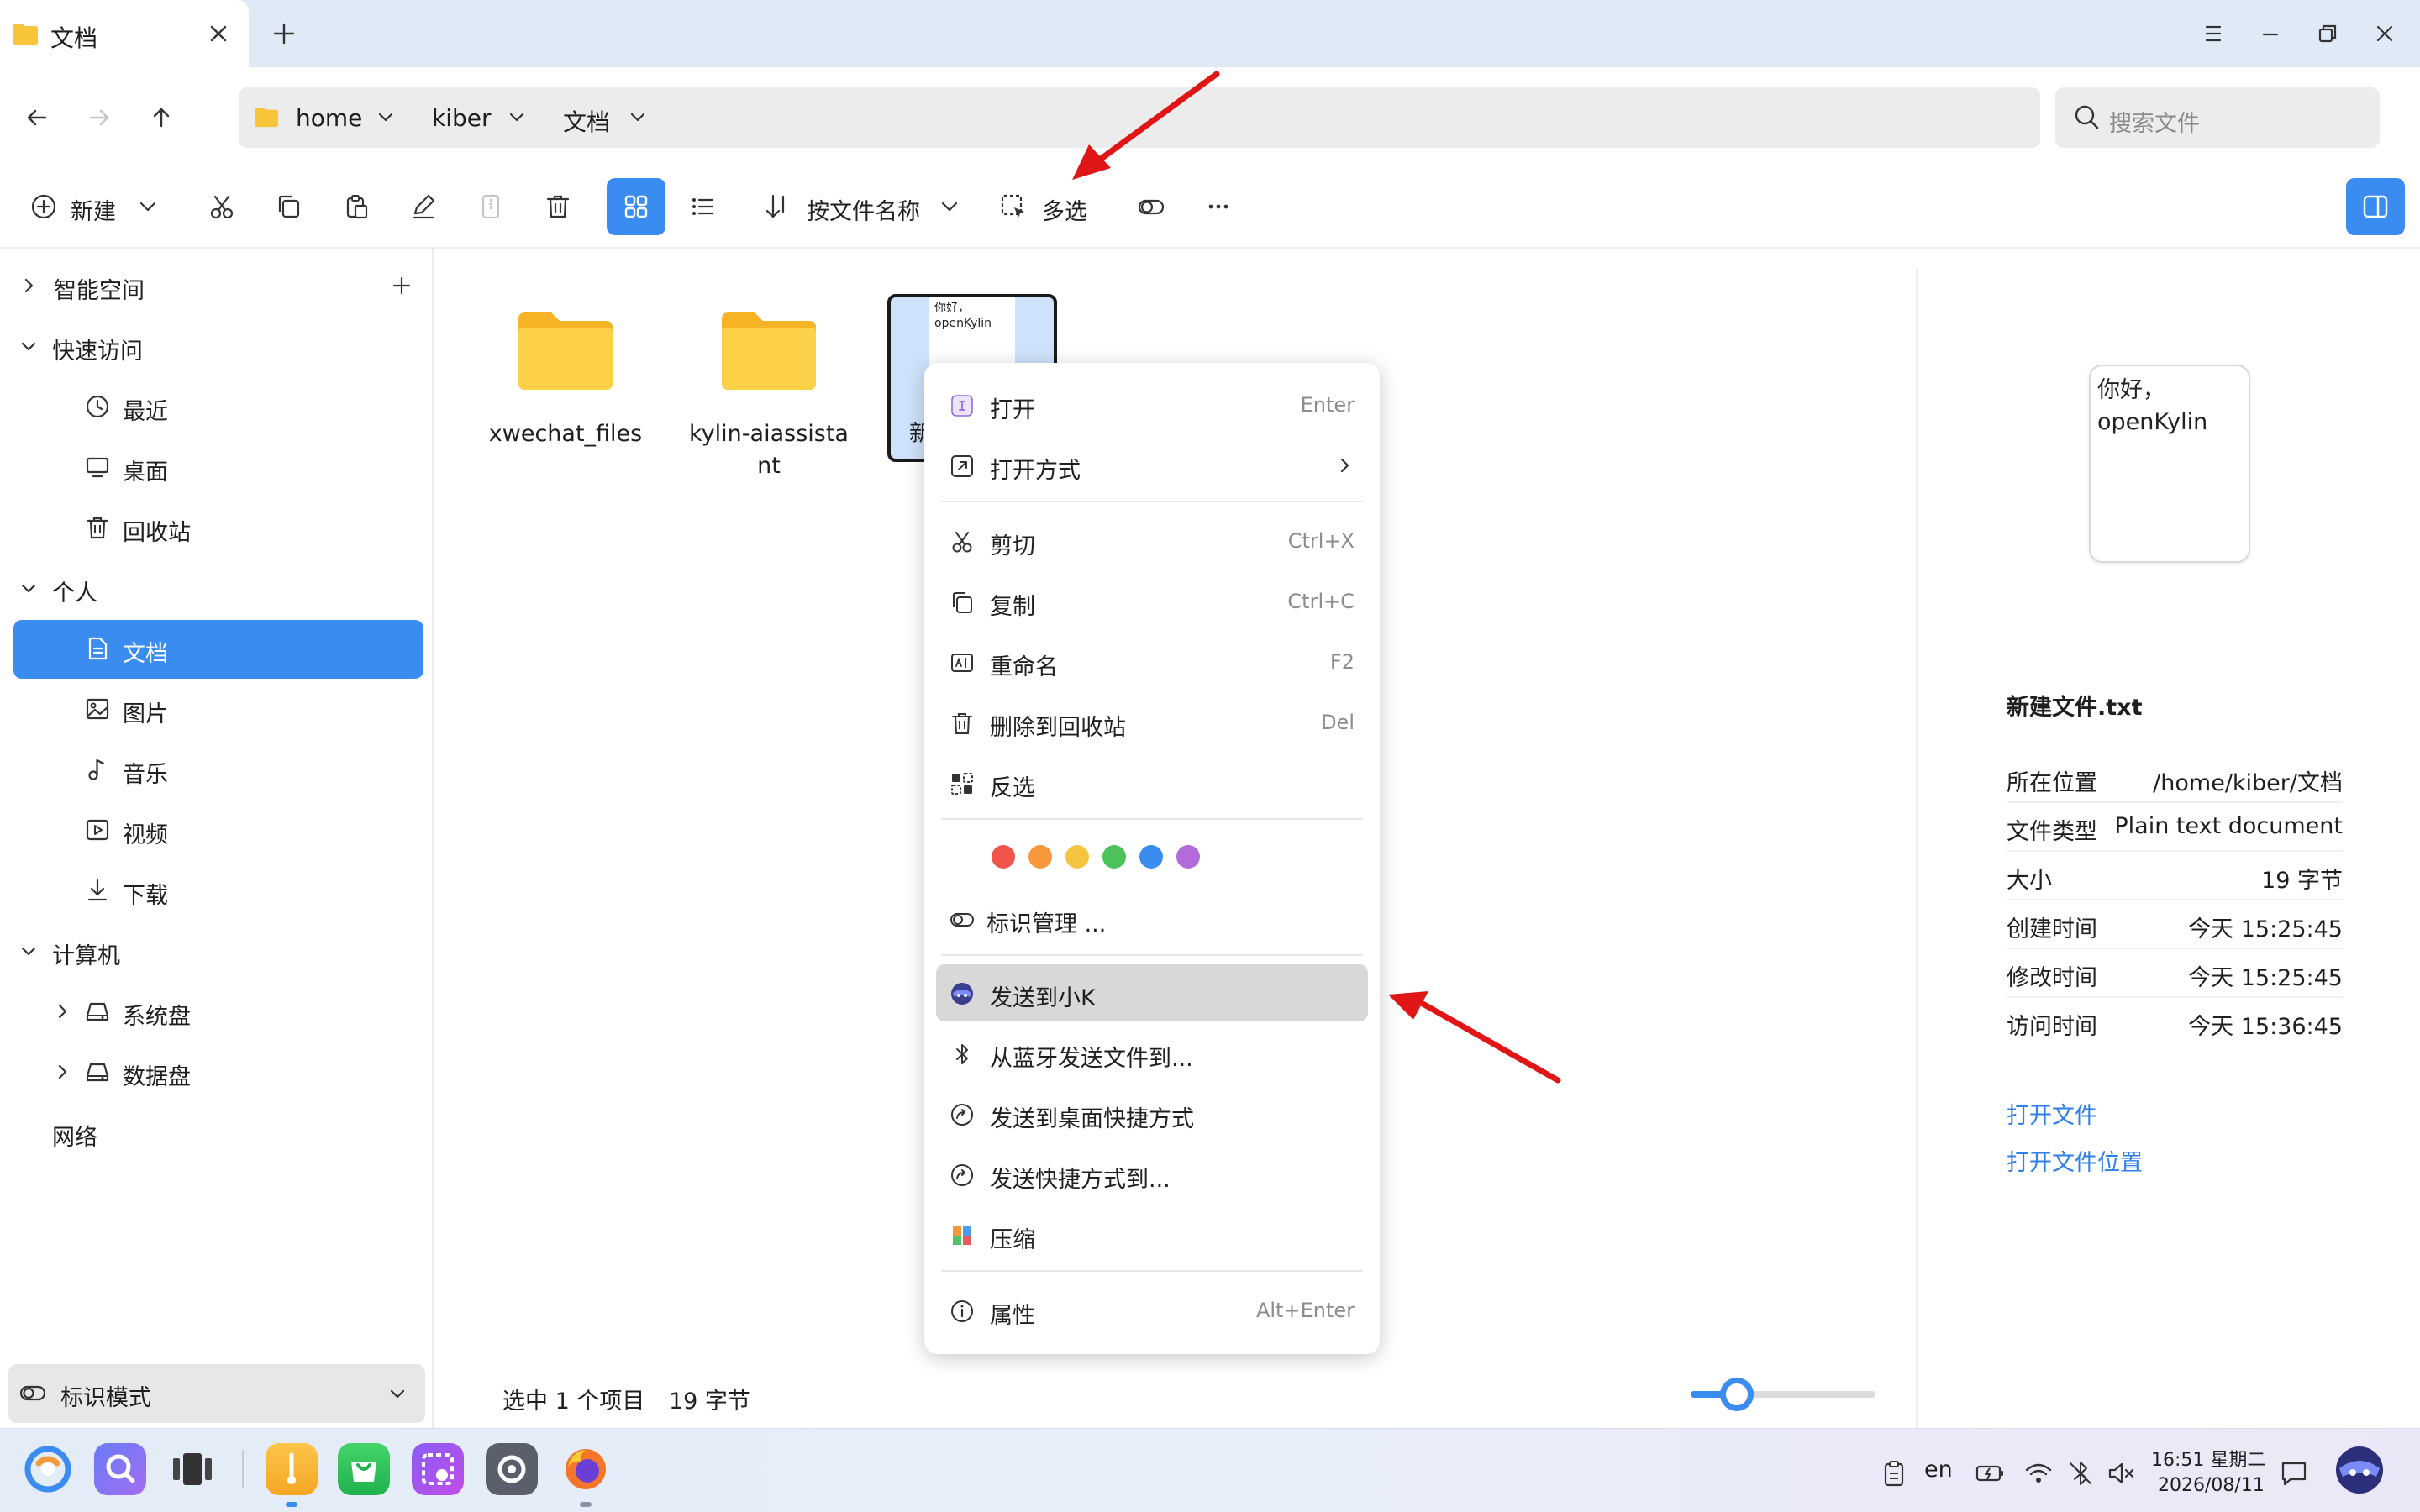 This screenshot has height=1512, width=2420. I want to click on sidebar-item-personal: 个人, so click(218, 588).